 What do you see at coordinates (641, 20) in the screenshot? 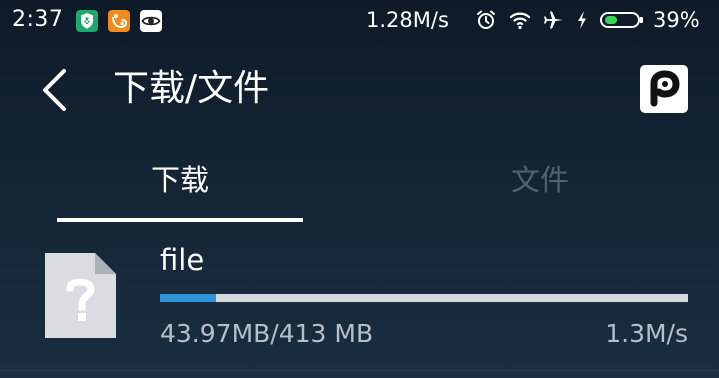
I see `battery-cap` at bounding box center [641, 20].